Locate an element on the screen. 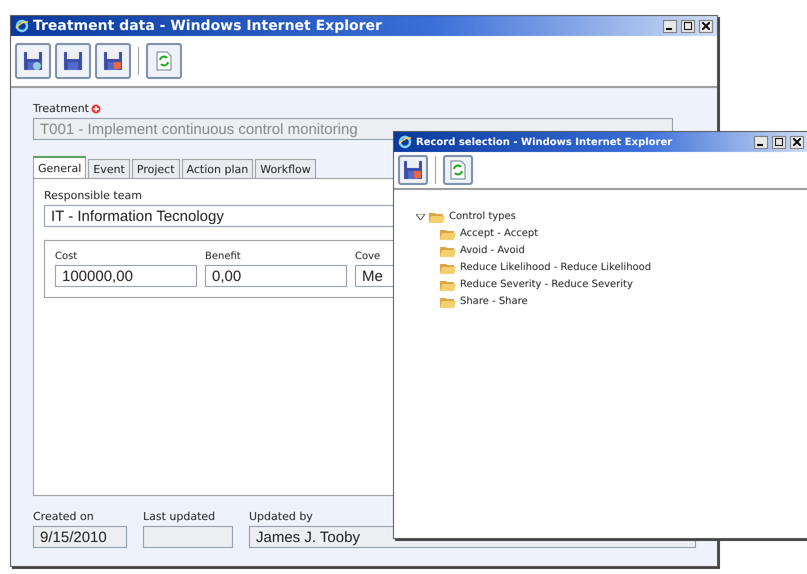 This screenshot has height=574, width=807. field-label: Responsible team is located at coordinates (93, 195).